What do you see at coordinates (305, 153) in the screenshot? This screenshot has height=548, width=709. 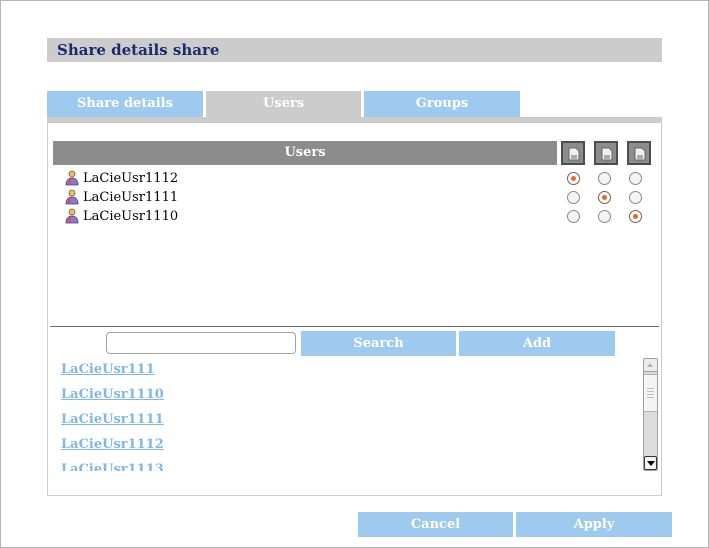 I see `users-table-header: Users` at bounding box center [305, 153].